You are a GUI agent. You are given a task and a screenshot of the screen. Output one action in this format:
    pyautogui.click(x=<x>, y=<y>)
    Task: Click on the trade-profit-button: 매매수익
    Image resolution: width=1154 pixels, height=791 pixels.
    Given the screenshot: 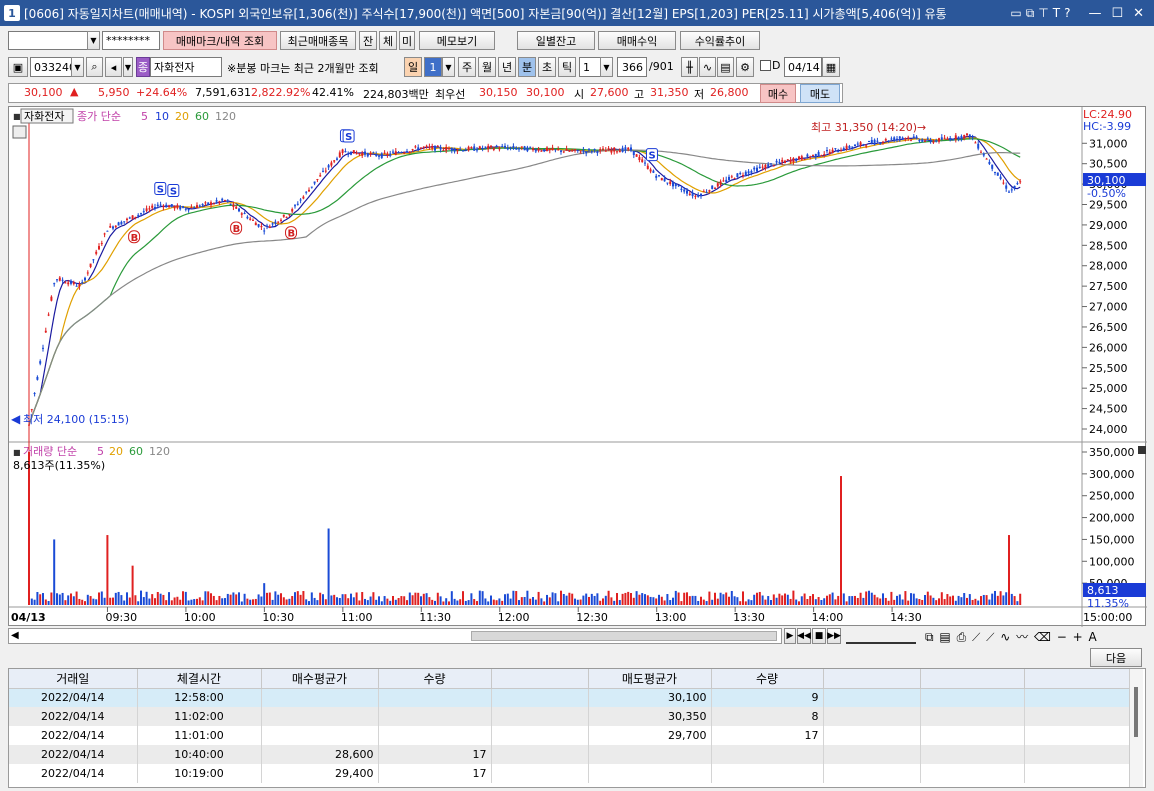 What is the action you would take?
    pyautogui.click(x=637, y=40)
    